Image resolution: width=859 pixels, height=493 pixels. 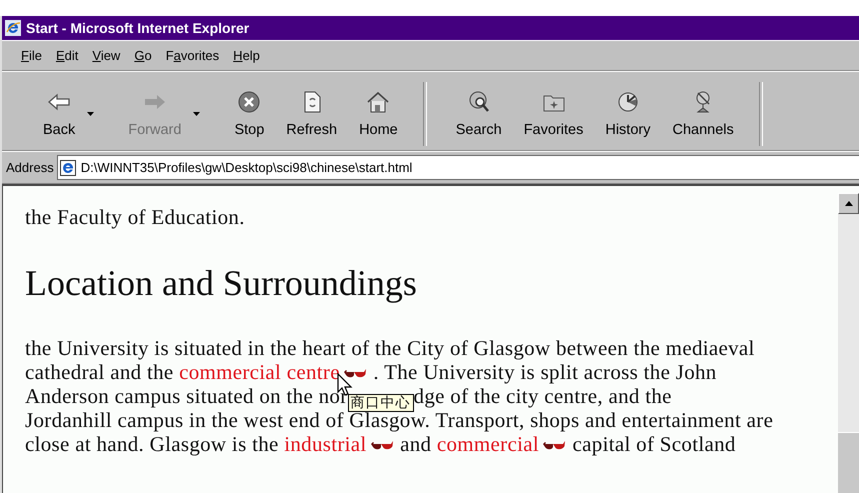 What do you see at coordinates (13, 28) in the screenshot?
I see `browser-logo-icon` at bounding box center [13, 28].